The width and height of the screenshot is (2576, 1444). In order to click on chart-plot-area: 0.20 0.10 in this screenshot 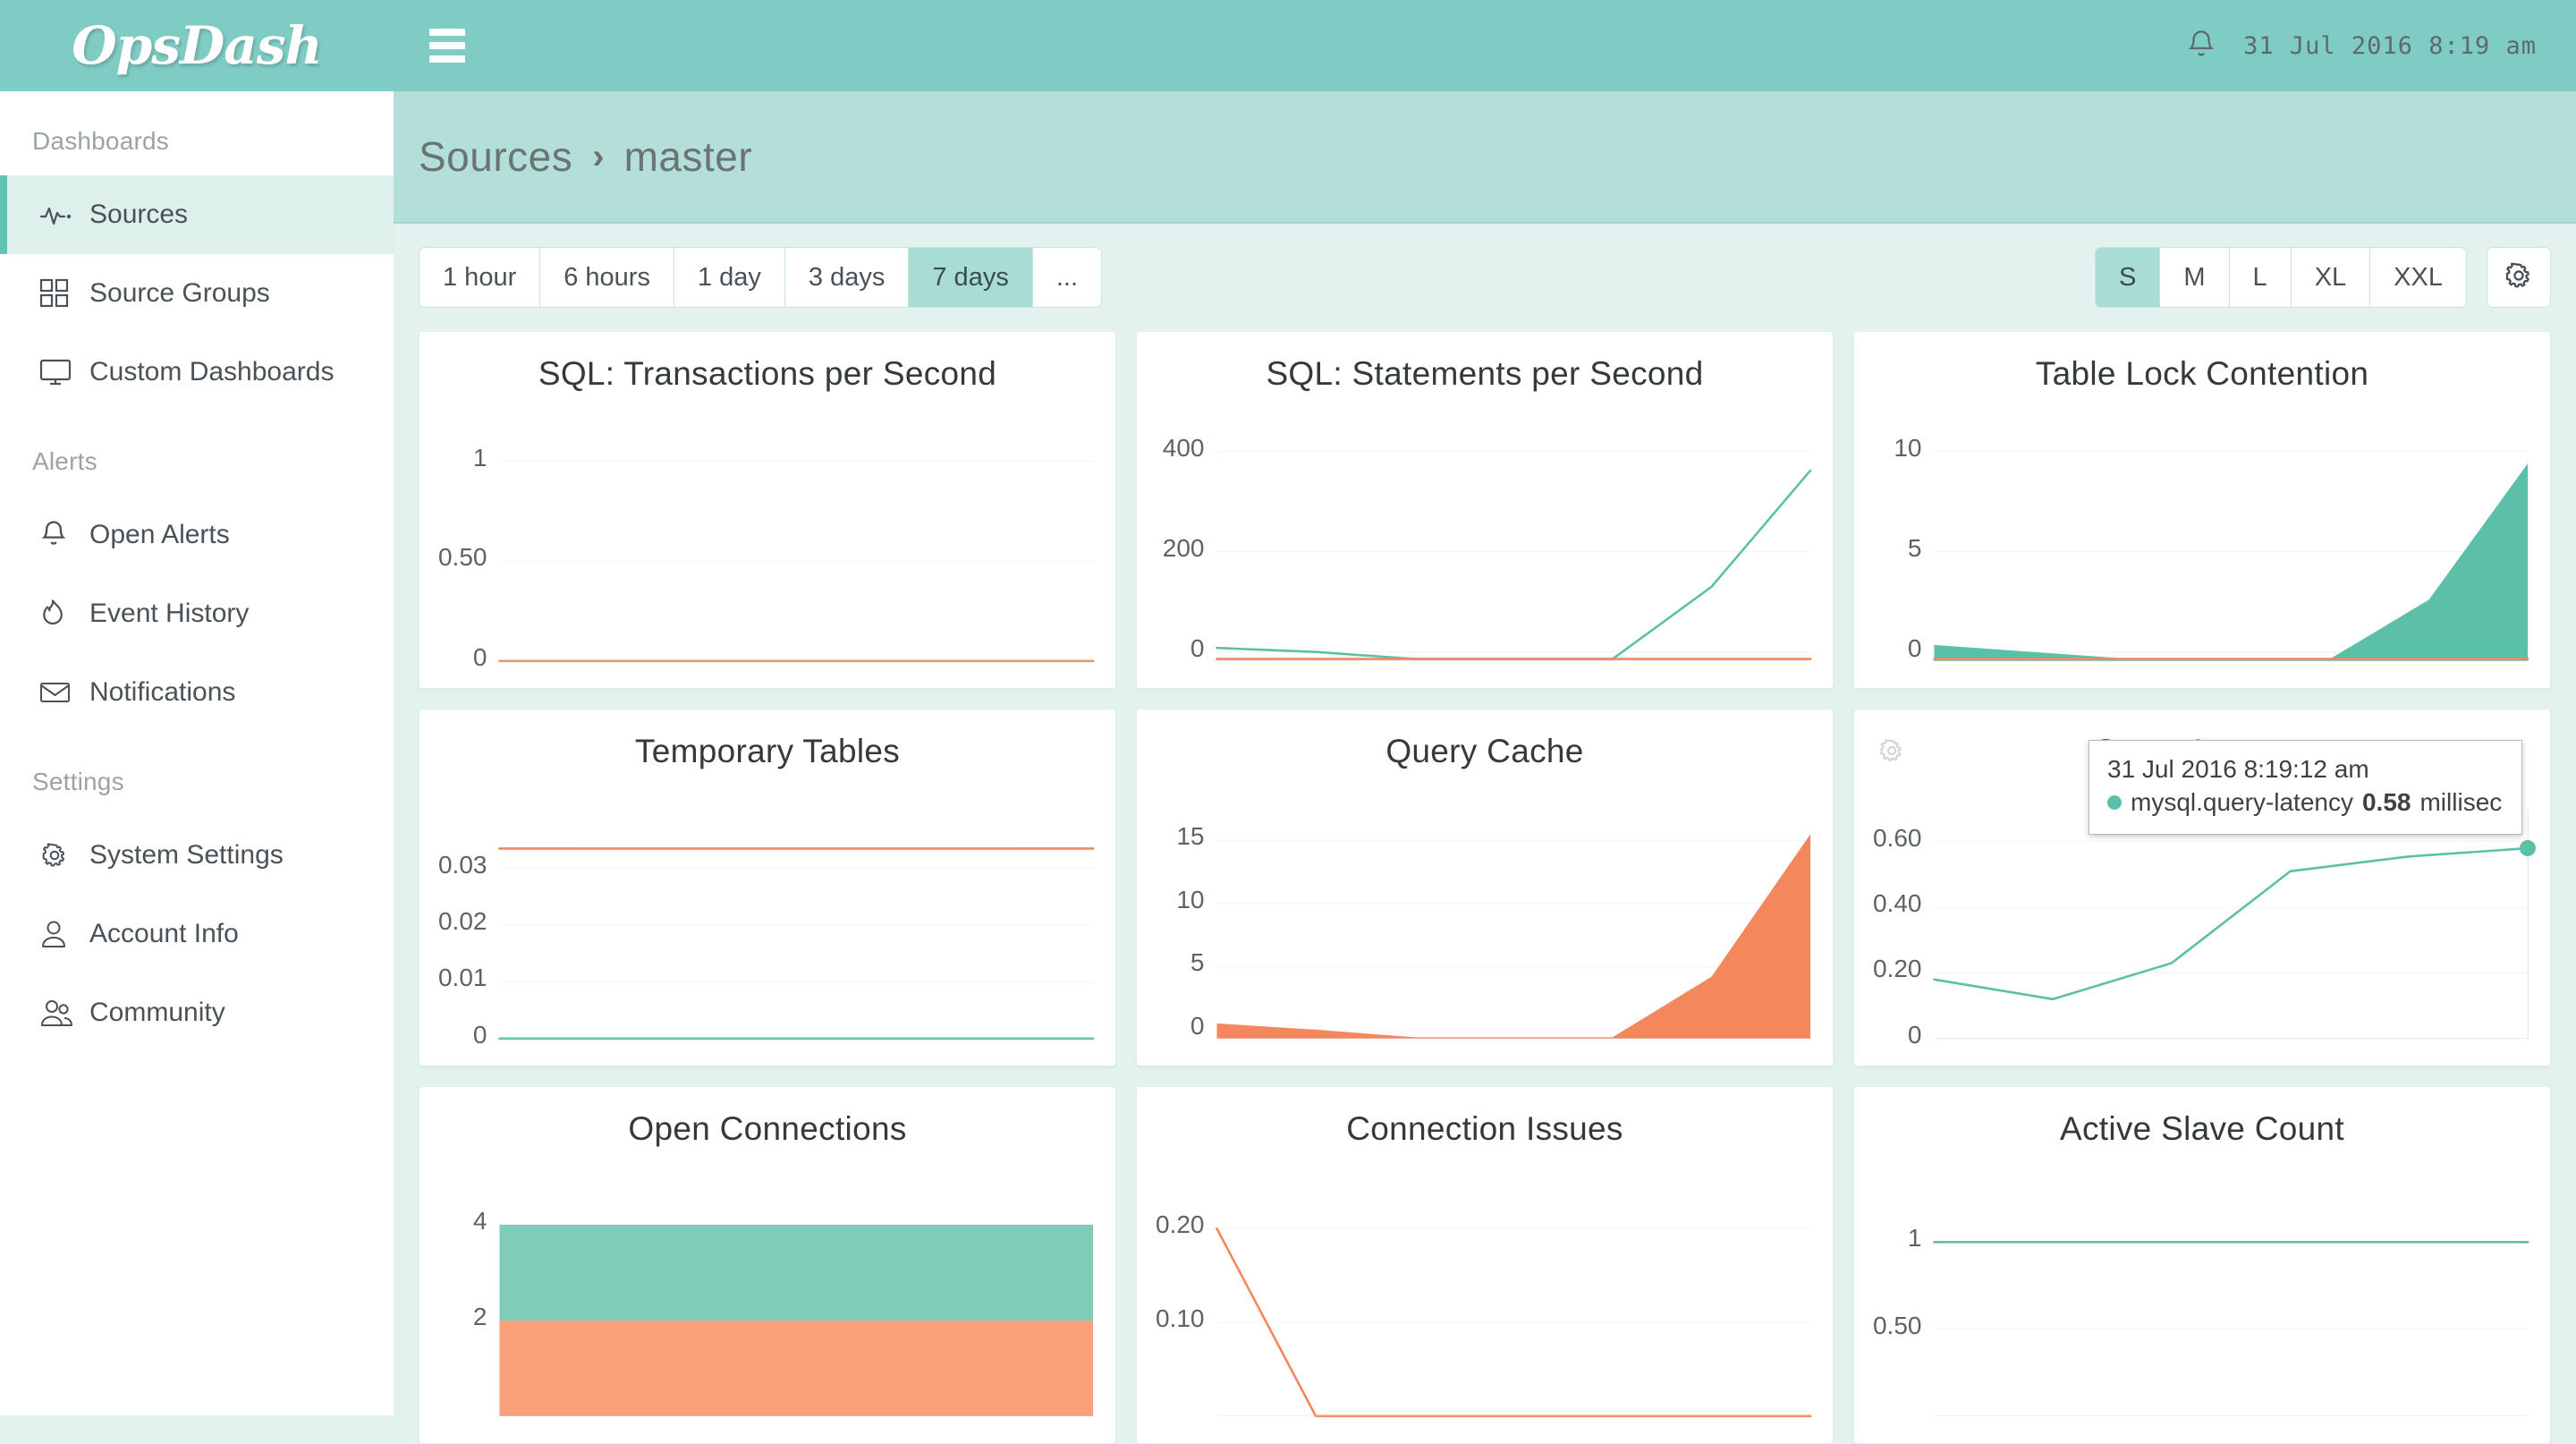, I will do `click(1485, 1308)`.